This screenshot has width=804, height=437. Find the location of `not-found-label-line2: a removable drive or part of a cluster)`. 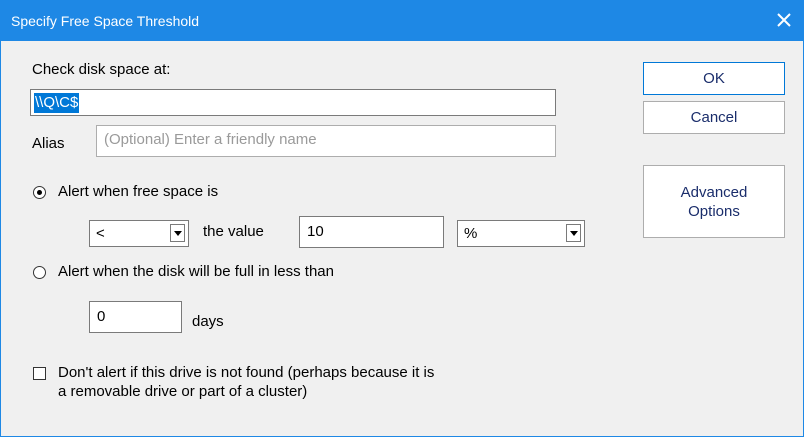

not-found-label-line2: a removable drive or part of a cluster) is located at coordinates (182, 391).